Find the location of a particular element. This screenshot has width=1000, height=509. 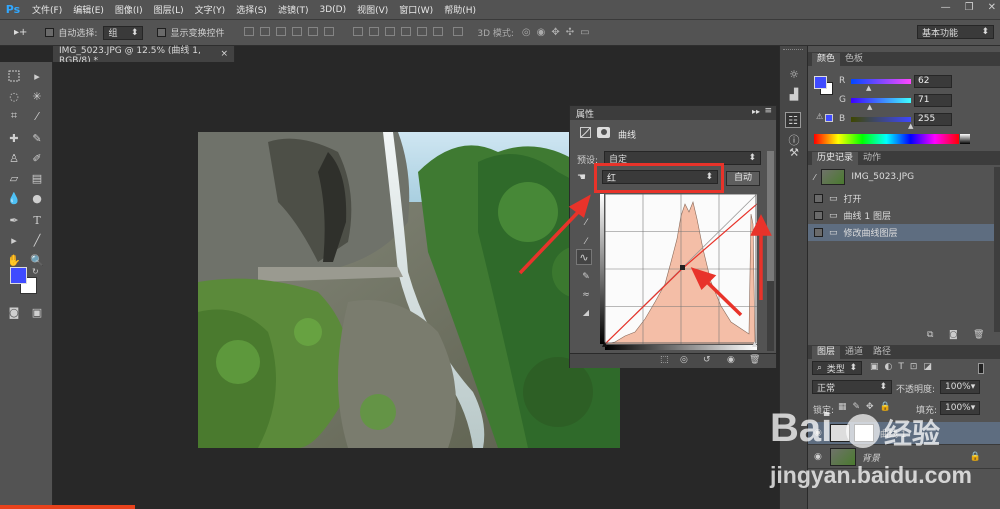

chevron-down-icon: ▾ is located at coordinates (973, 387).